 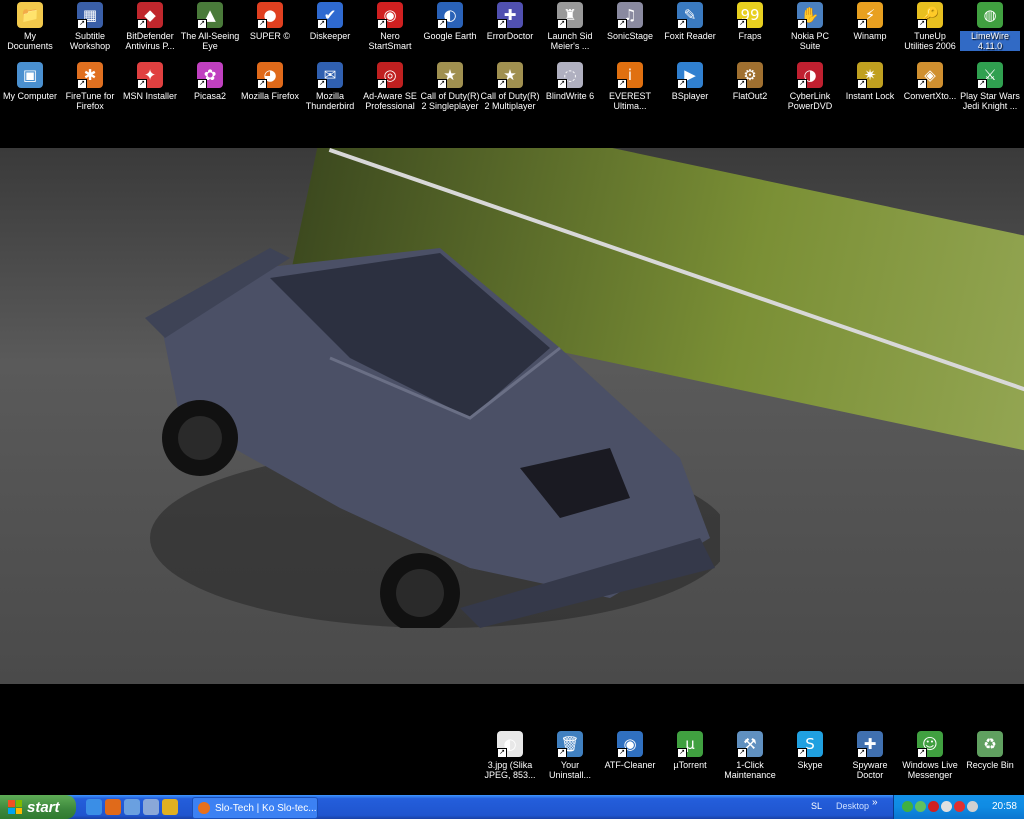 I want to click on call-of-duty-mp-icon: ★ ↗, so click(x=510, y=75).